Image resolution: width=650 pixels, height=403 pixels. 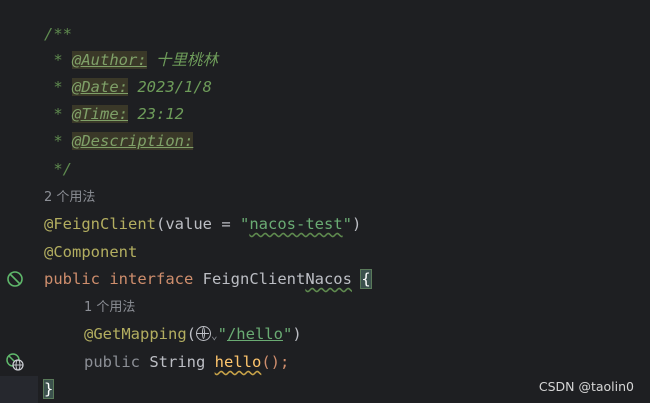 I want to click on chevron-down-icon: ⌄, so click(x=214, y=335).